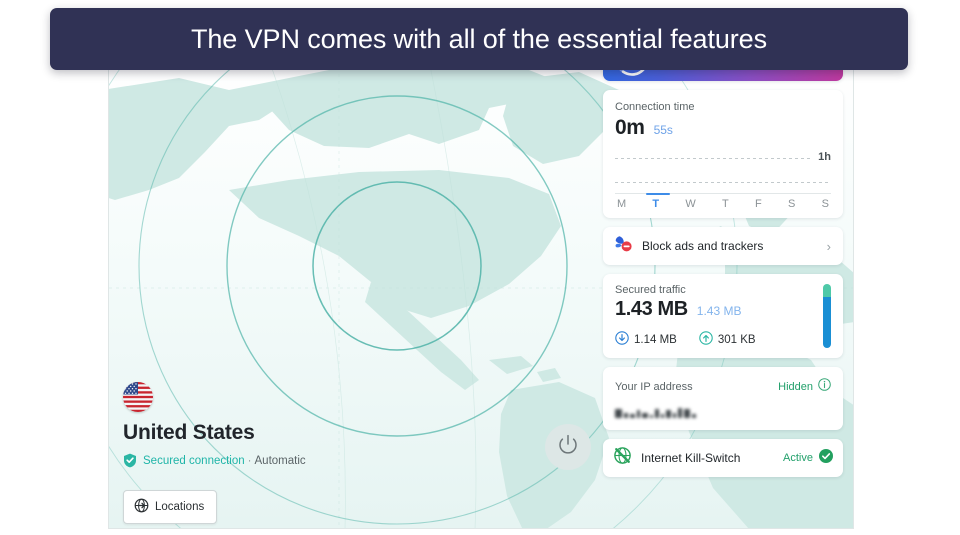  What do you see at coordinates (141, 507) in the screenshot?
I see `globe-arrow-icon` at bounding box center [141, 507].